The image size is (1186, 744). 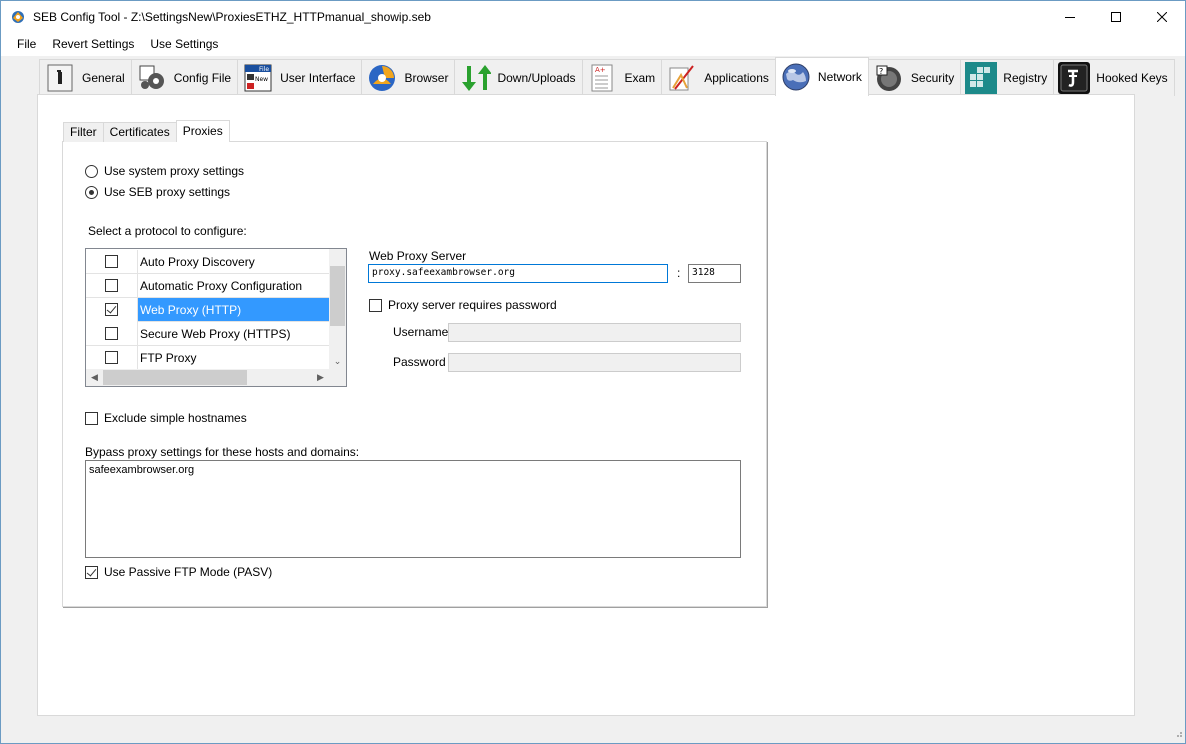 What do you see at coordinates (111, 333) in the screenshot?
I see `protocol-https-checkbox` at bounding box center [111, 333].